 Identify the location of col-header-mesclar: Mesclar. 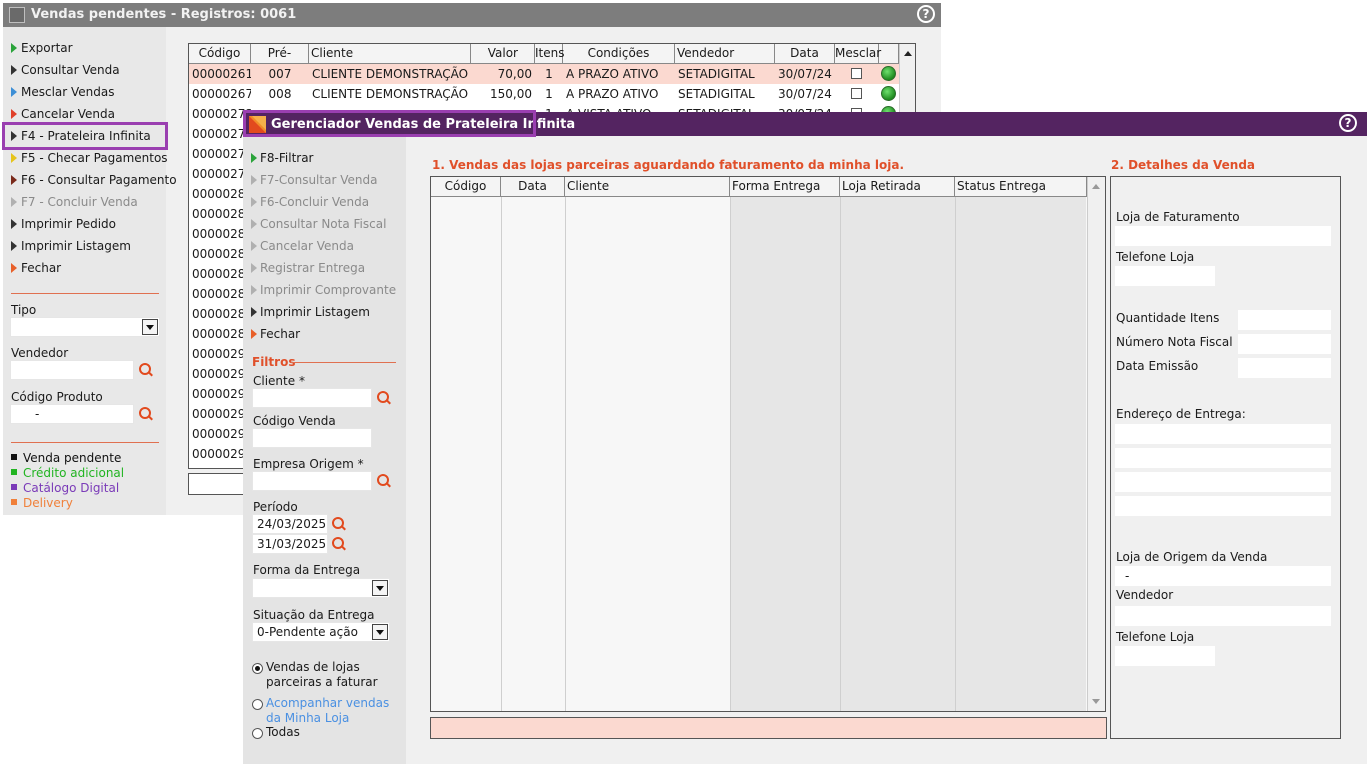
(858, 54).